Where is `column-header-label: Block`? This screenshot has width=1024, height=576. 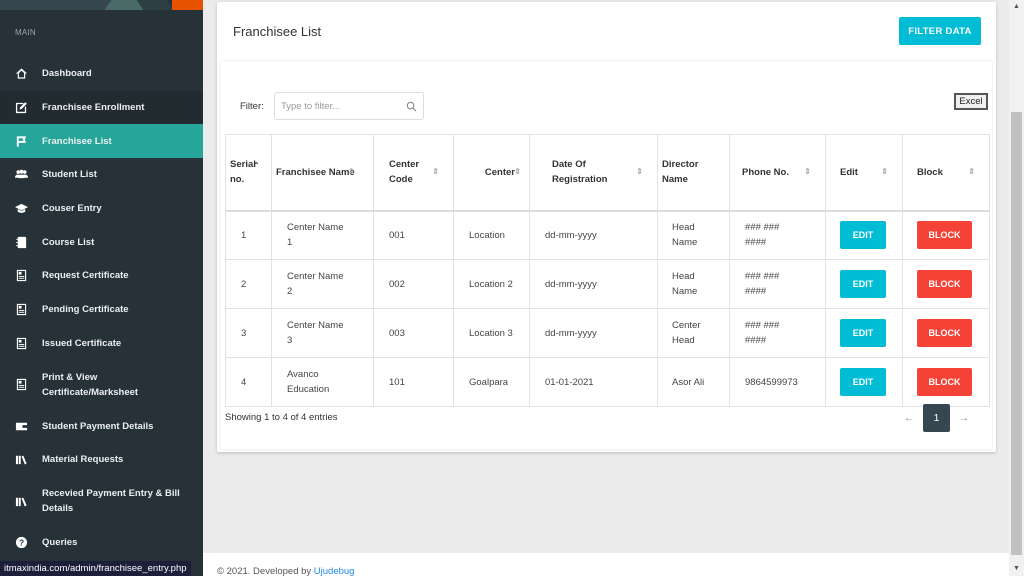
column-header-label: Block is located at coordinates (930, 172).